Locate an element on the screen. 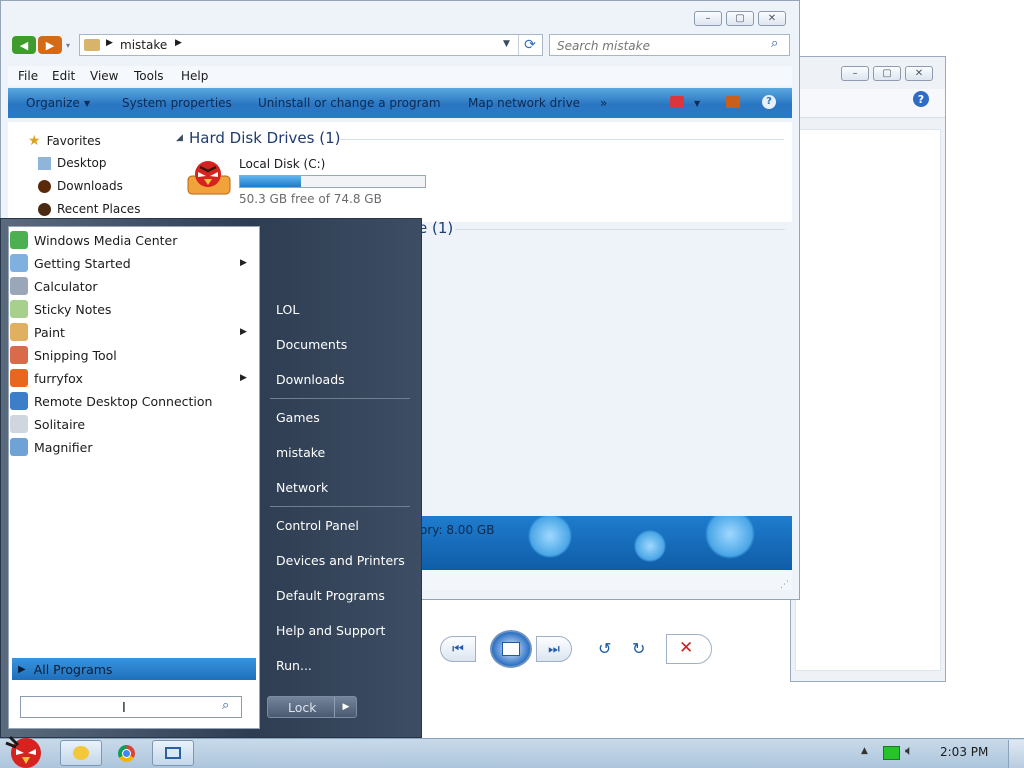 The height and width of the screenshot is (768, 1024). chrome-icon is located at coordinates (126, 753).